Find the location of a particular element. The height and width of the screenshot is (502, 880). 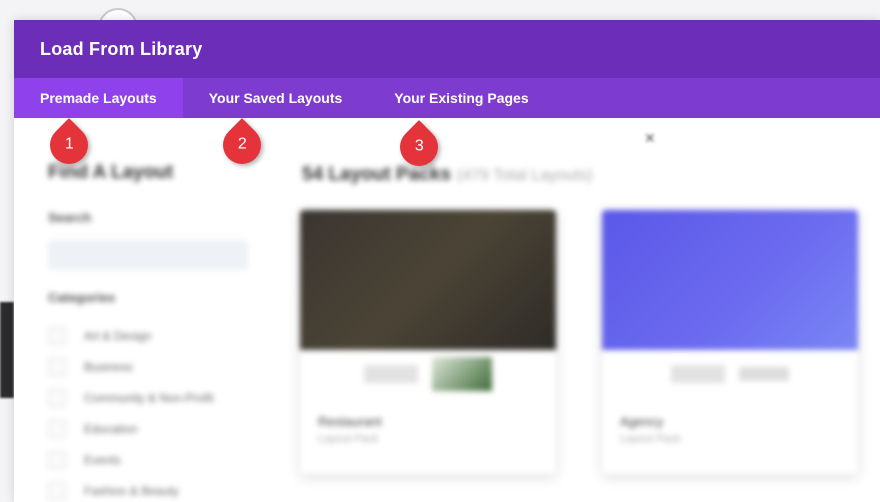

category-item: Art & Design is located at coordinates (130, 335).